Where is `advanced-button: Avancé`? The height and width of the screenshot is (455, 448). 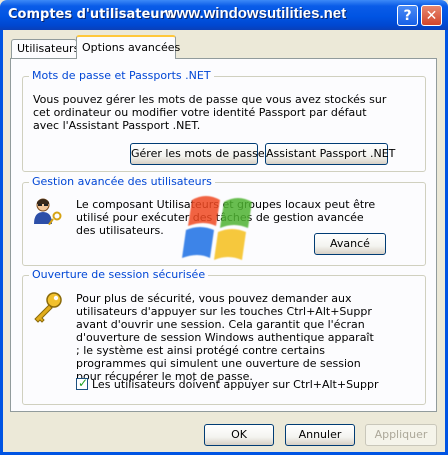
advanced-button: Avancé is located at coordinates (350, 244).